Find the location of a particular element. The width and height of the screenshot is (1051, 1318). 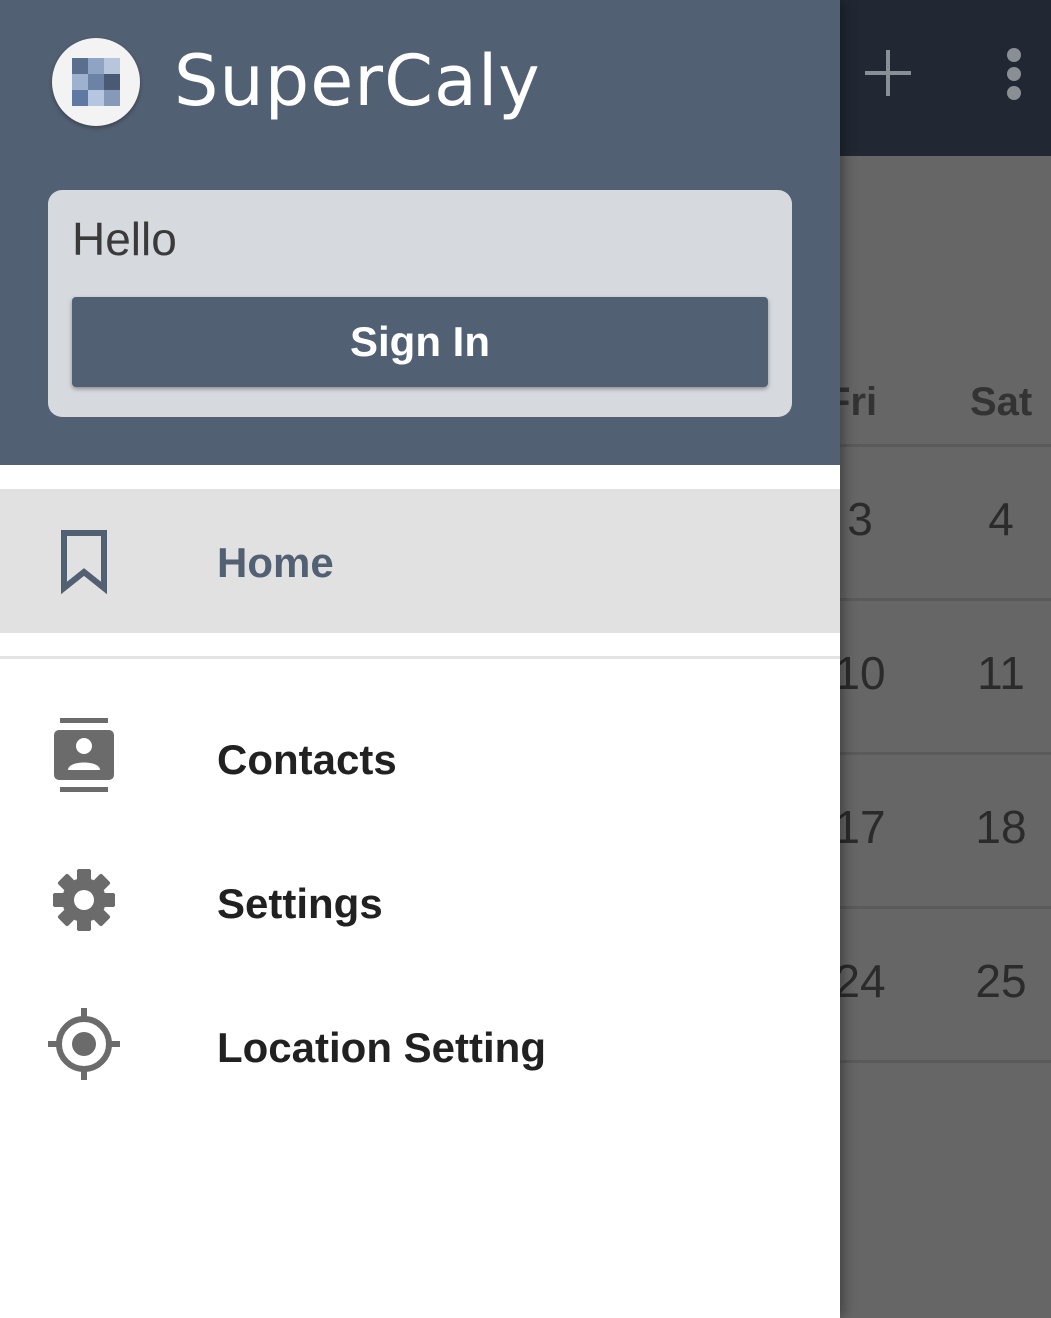

bookmark-icon is located at coordinates (84, 562).